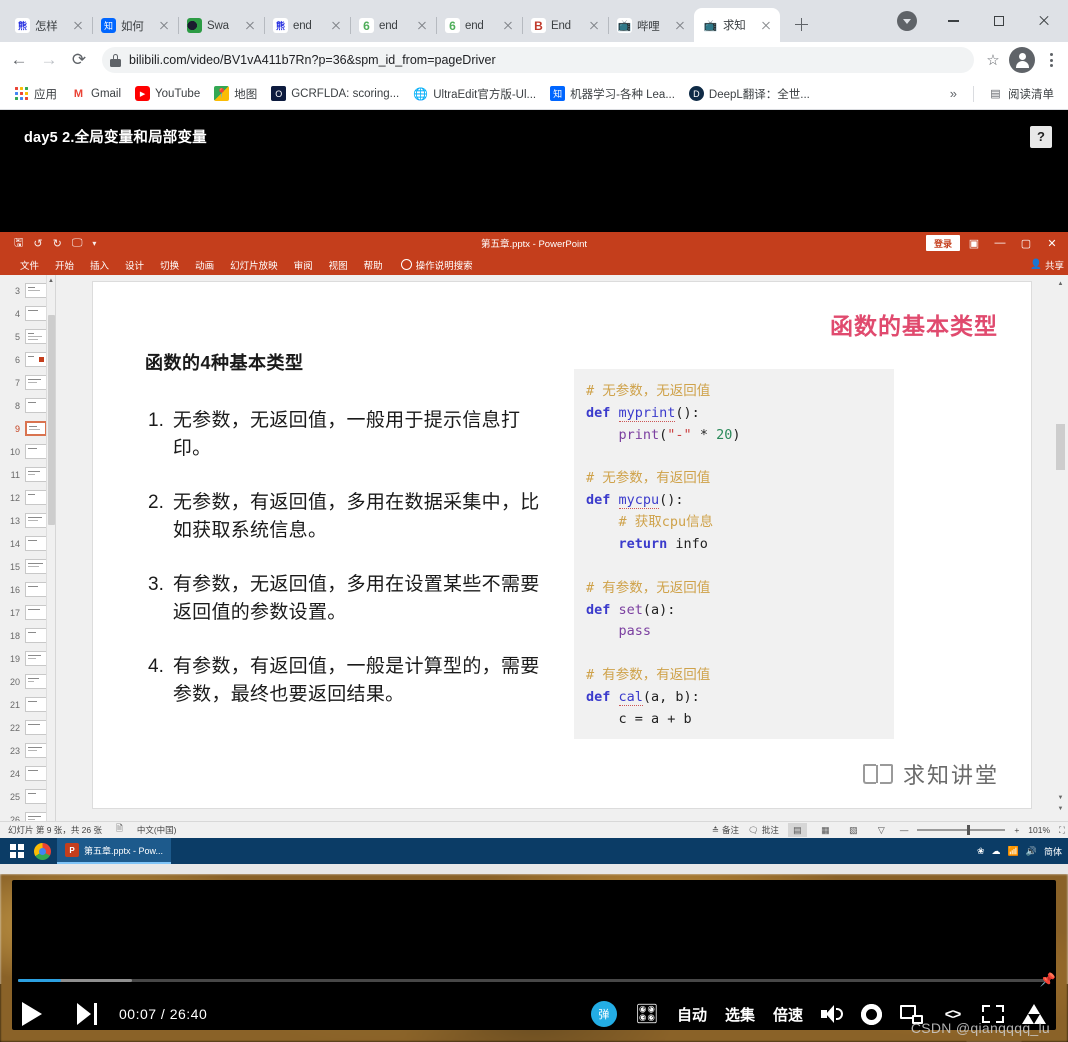  Describe the element at coordinates (1041, 136) in the screenshot. I see `help-icon: ?` at that location.